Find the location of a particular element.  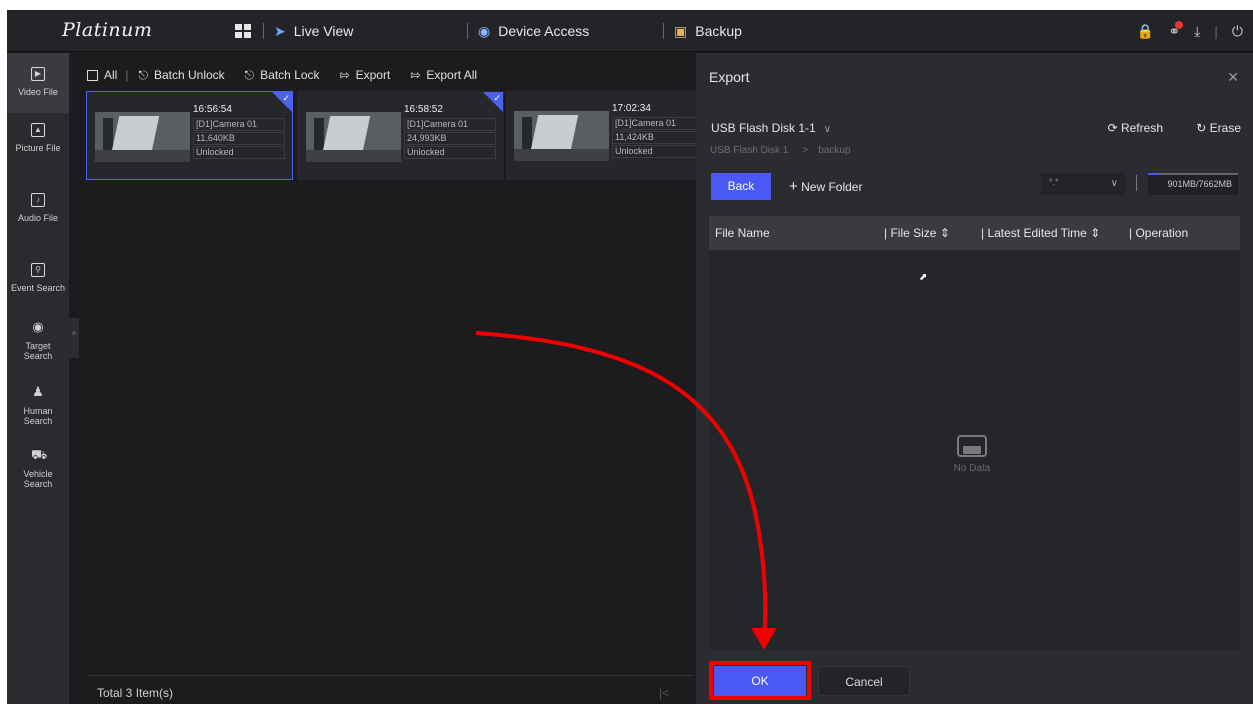

nav-live-view-label: Live View is located at coordinates (323, 31).